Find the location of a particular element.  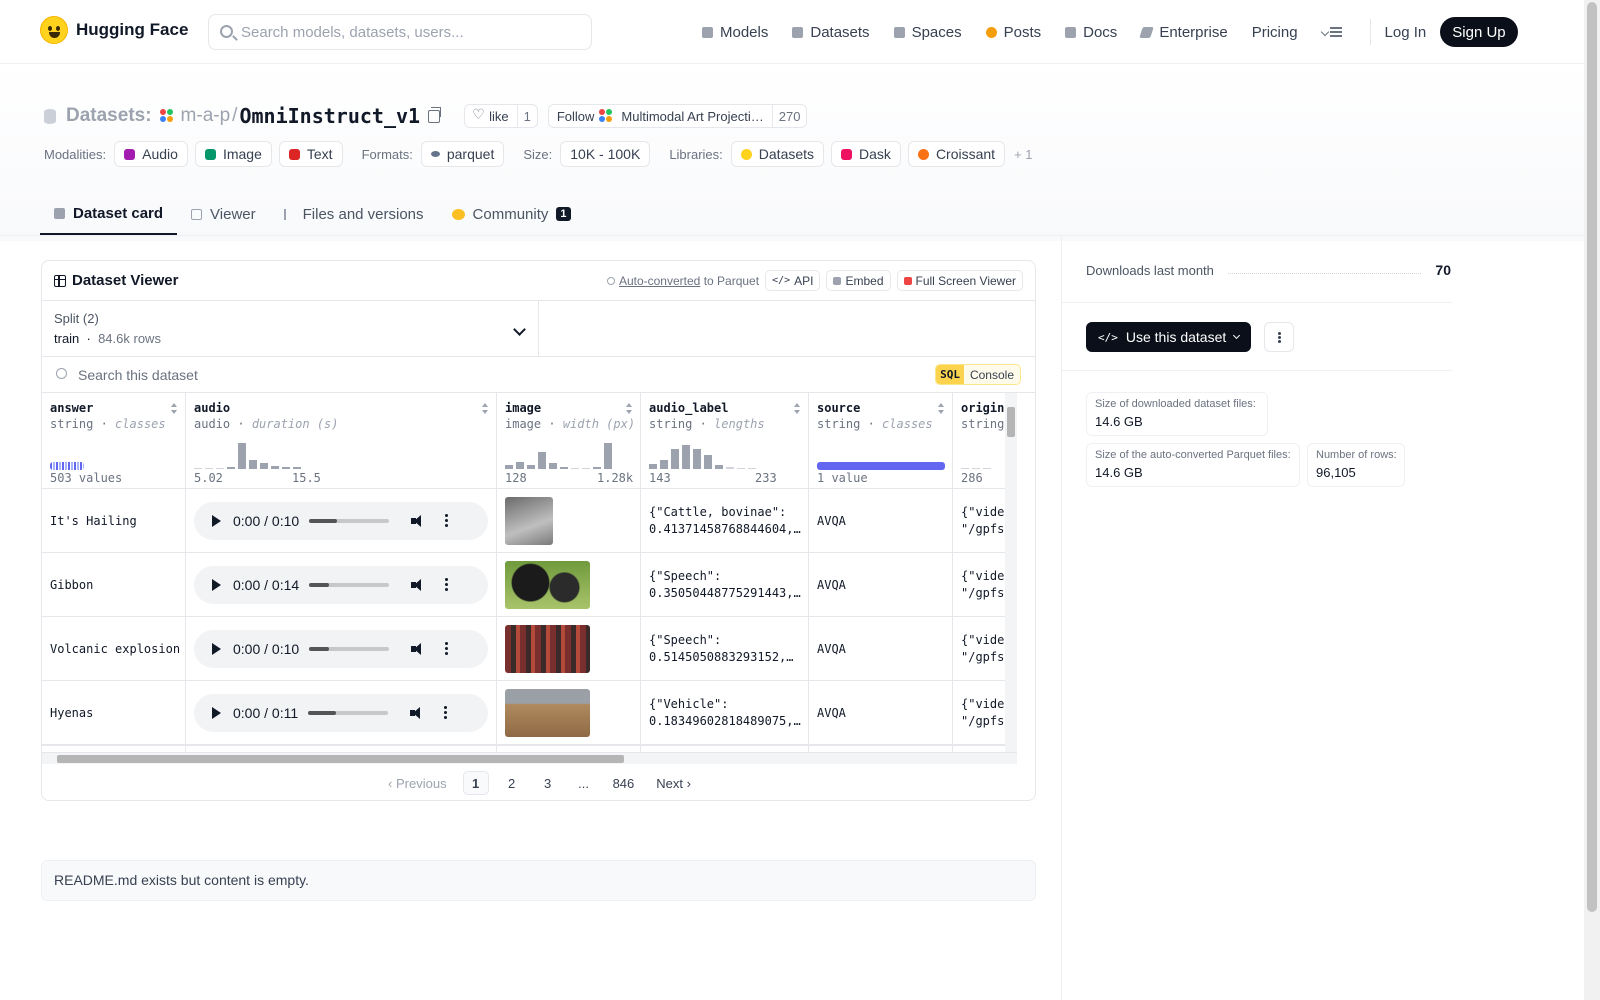

viewer-search: SQL Console is located at coordinates (538, 375).